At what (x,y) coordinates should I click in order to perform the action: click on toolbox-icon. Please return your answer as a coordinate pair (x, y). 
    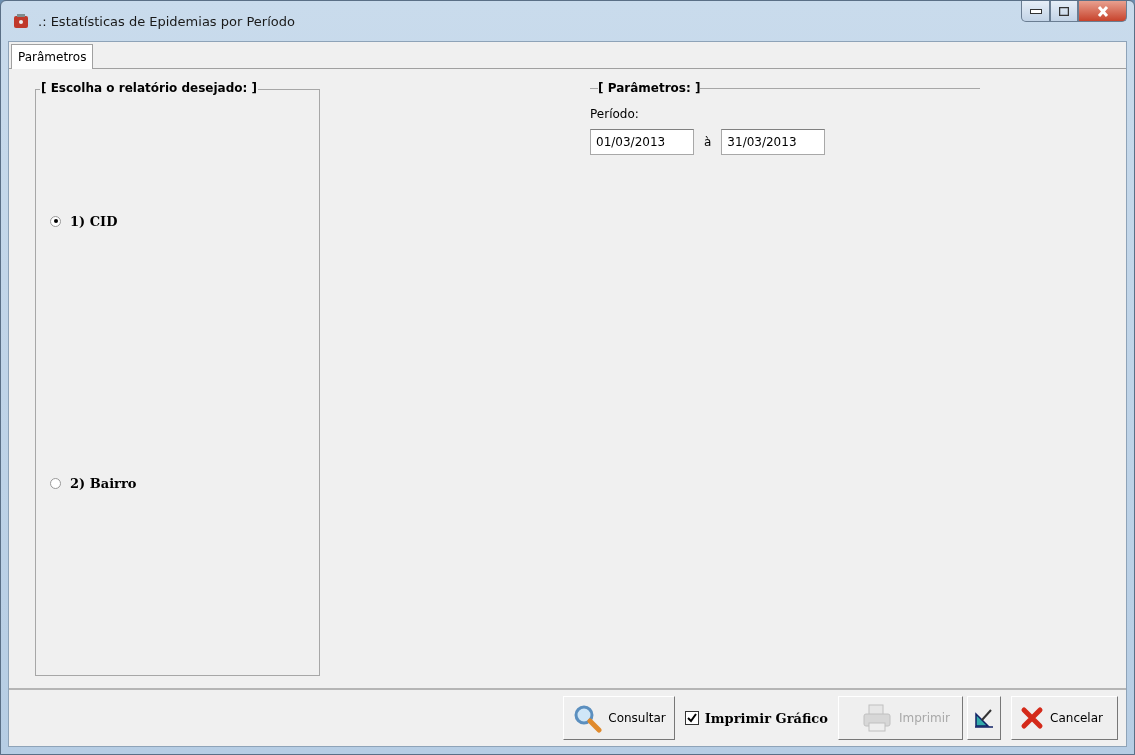
    Looking at the image, I should click on (21, 21).